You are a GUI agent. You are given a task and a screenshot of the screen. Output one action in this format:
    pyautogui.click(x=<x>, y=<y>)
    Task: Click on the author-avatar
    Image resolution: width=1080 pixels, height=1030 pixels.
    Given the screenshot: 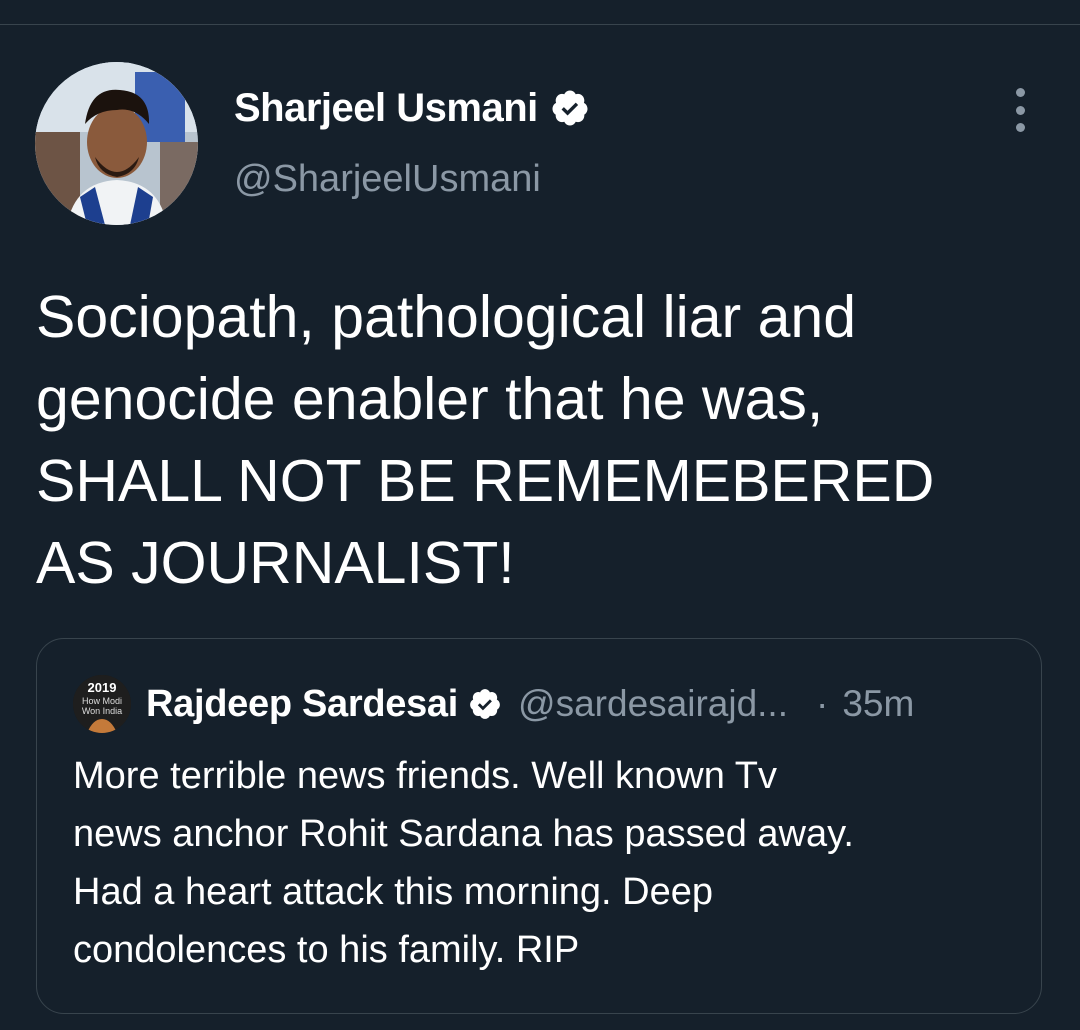 What is the action you would take?
    pyautogui.click(x=116, y=143)
    